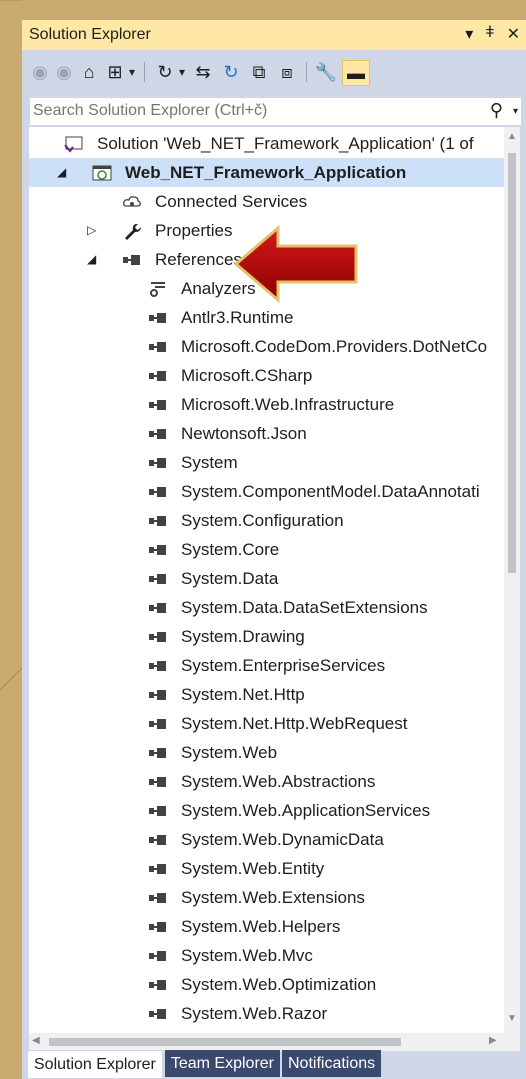 The height and width of the screenshot is (1079, 526). I want to click on filter-dropdown-icon: ▾, so click(182, 72).